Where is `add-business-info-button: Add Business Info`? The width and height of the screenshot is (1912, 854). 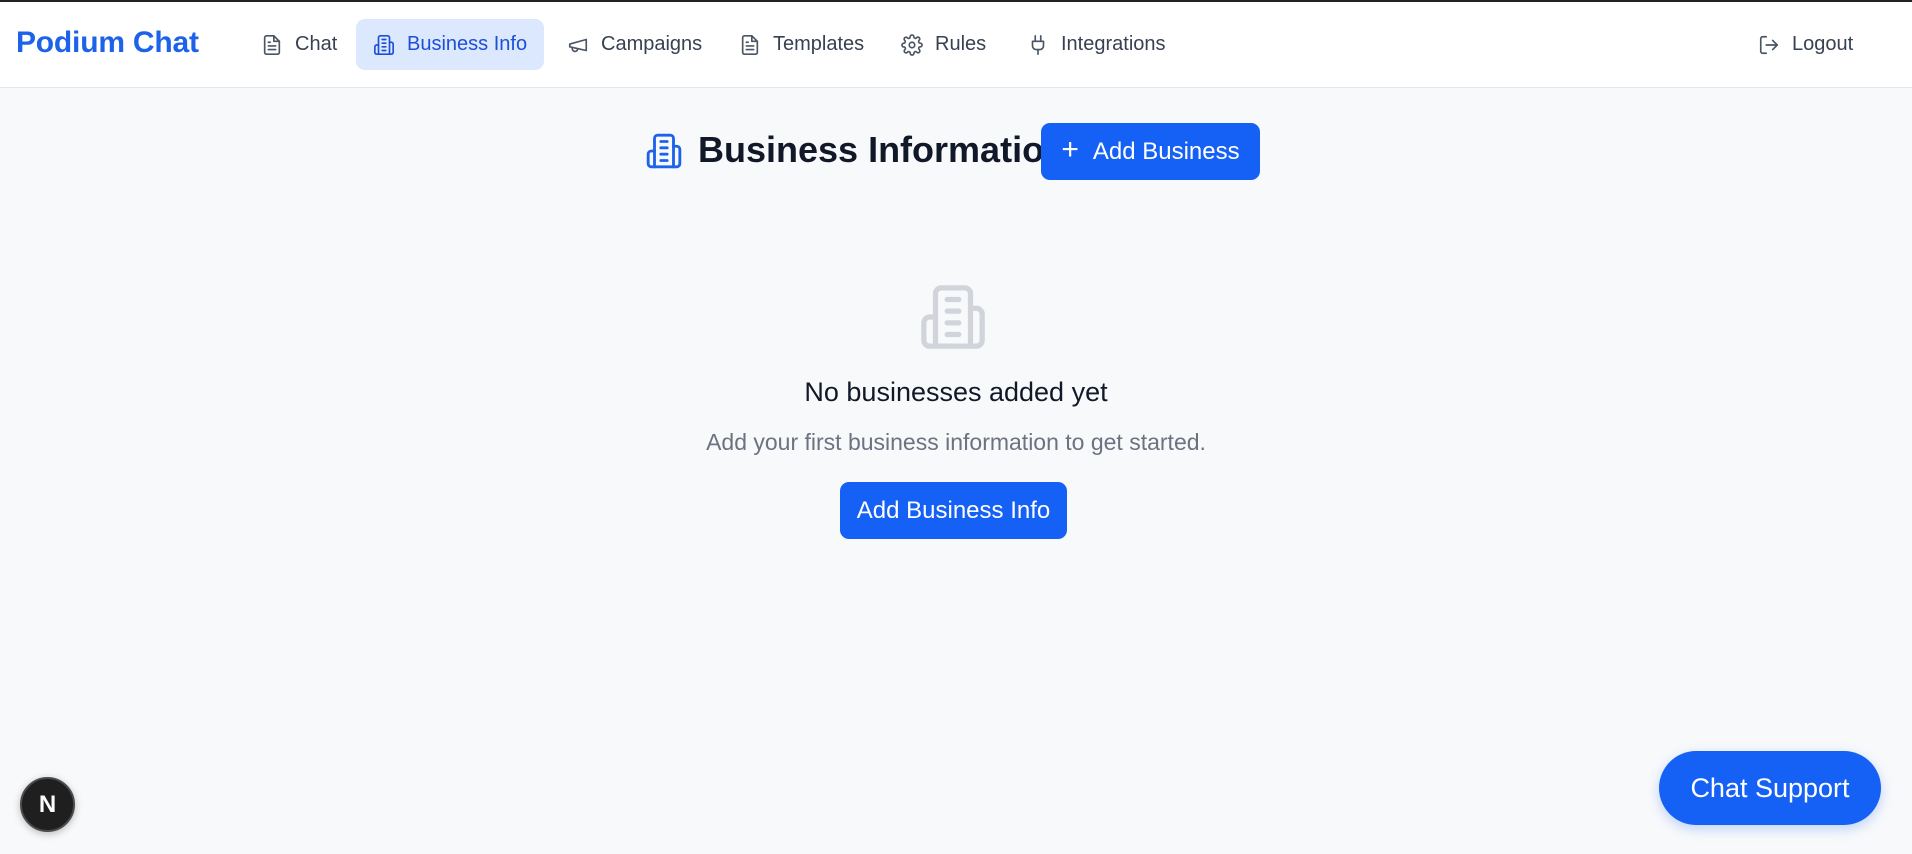 add-business-info-button: Add Business Info is located at coordinates (953, 510).